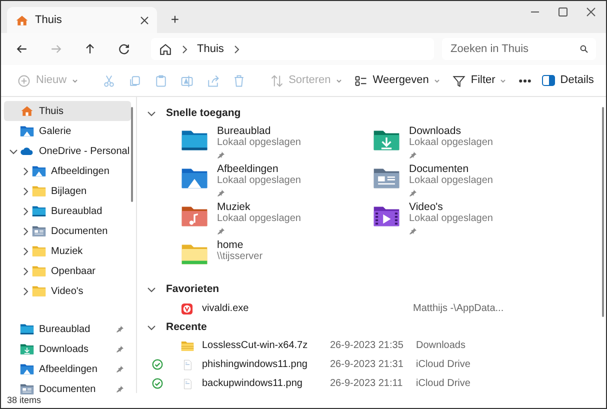 This screenshot has height=409, width=607. I want to click on folder-name: Muziek, so click(234, 206).